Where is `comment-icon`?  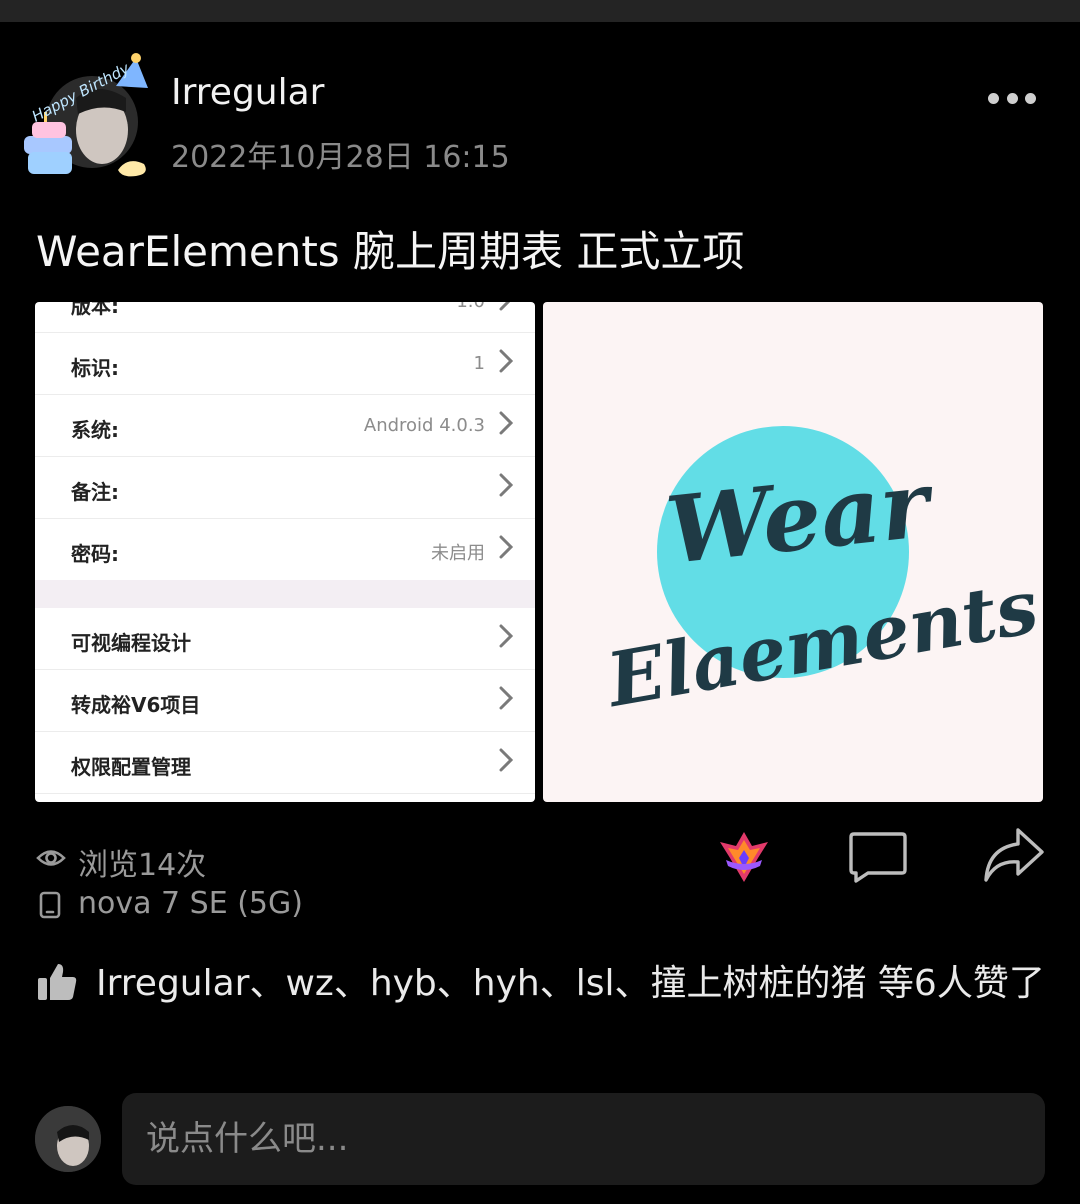
comment-icon is located at coordinates (878, 857).